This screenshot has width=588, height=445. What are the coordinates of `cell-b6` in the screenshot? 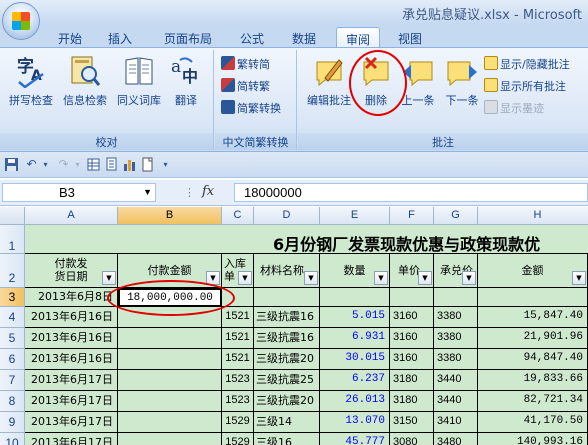 It's located at (170, 359).